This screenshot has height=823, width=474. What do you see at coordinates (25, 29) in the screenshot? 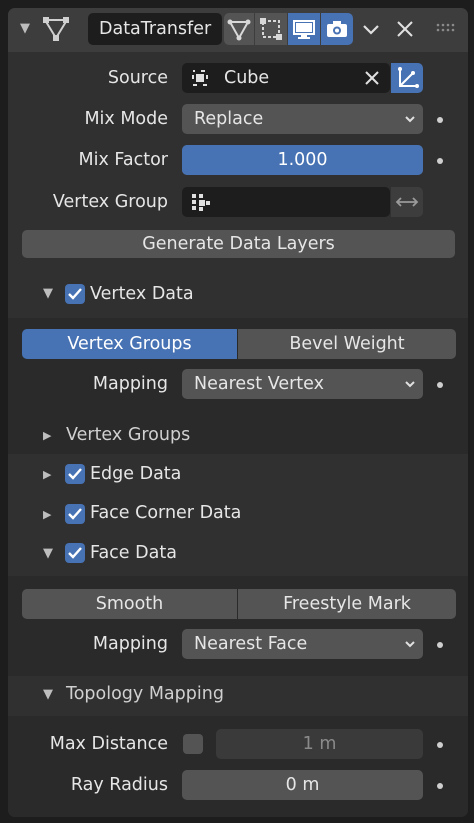
I see `collapse-panel-icon: ▼` at bounding box center [25, 29].